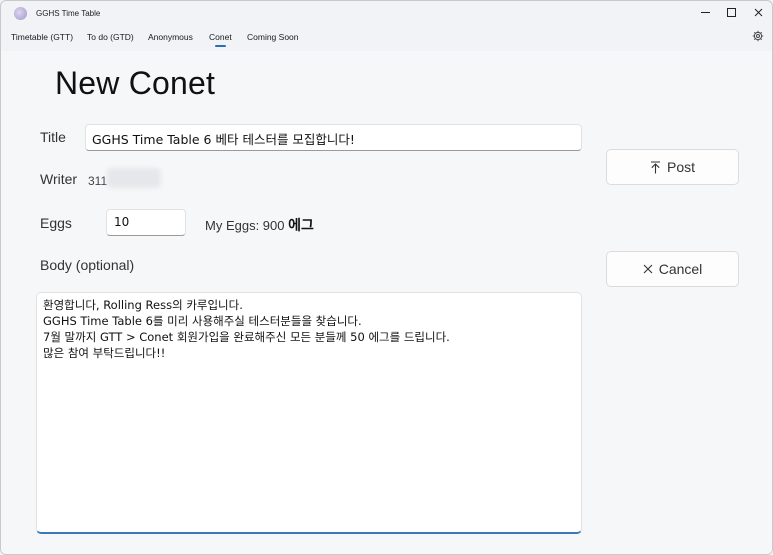 This screenshot has width=773, height=555. I want to click on selected-tab-indicator, so click(220, 46).